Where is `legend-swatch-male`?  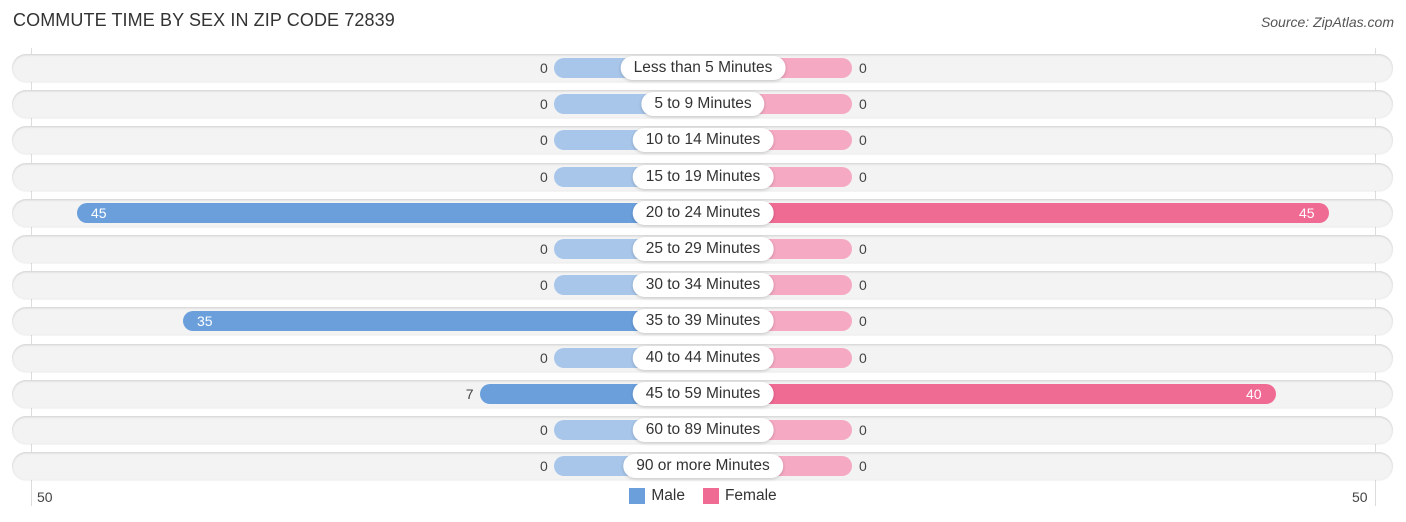
legend-swatch-male is located at coordinates (637, 496).